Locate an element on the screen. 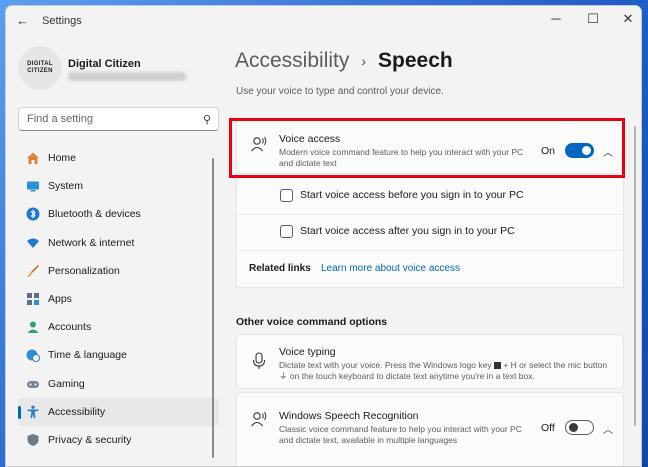 This screenshot has width=648, height=467. globe-clock-icon is located at coordinates (33, 355).